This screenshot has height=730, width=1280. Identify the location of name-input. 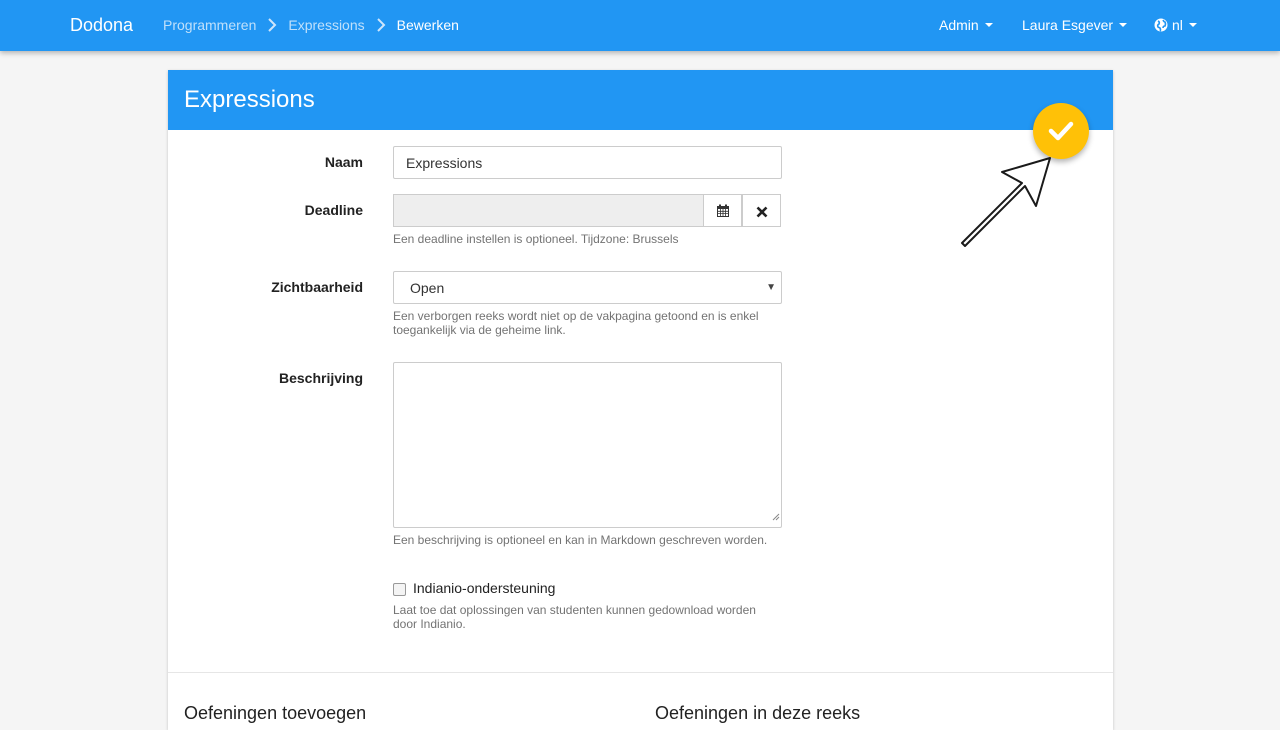
(587, 162).